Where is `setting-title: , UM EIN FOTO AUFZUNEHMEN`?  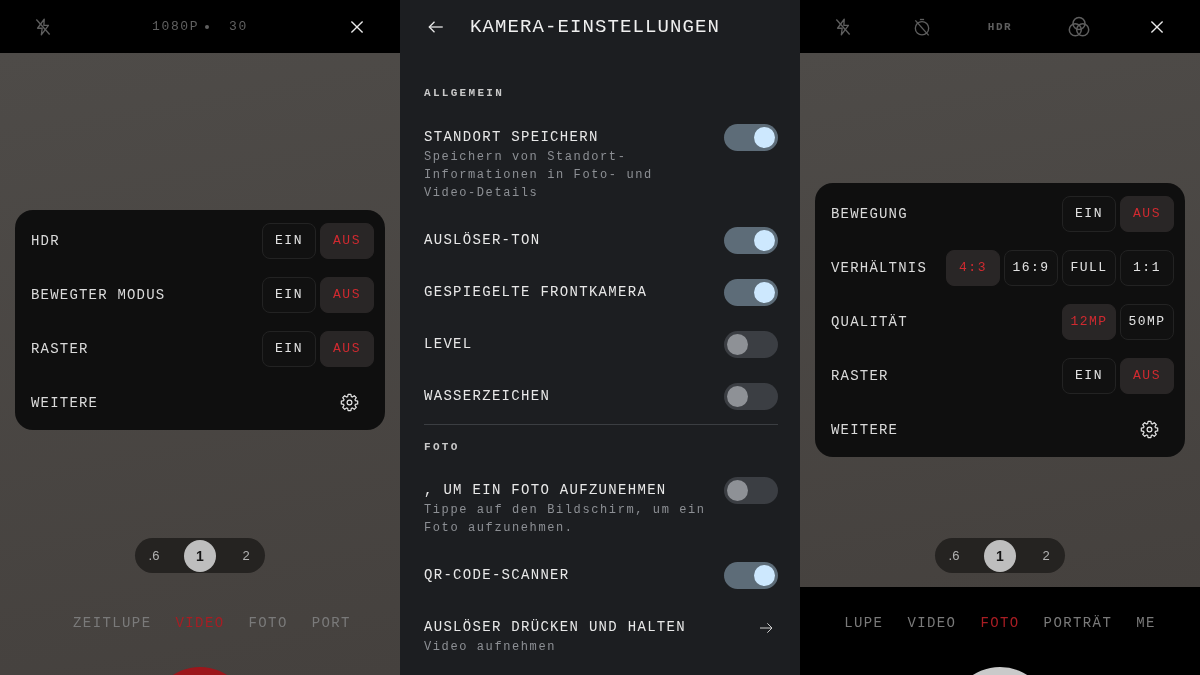
setting-title: , UM EIN FOTO AUFZUNEHMEN is located at coordinates (545, 490).